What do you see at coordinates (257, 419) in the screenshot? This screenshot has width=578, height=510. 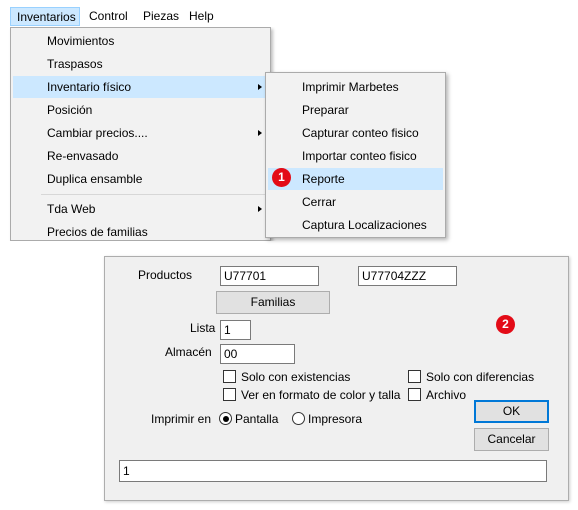 I see `pantalla-label: Pantalla` at bounding box center [257, 419].